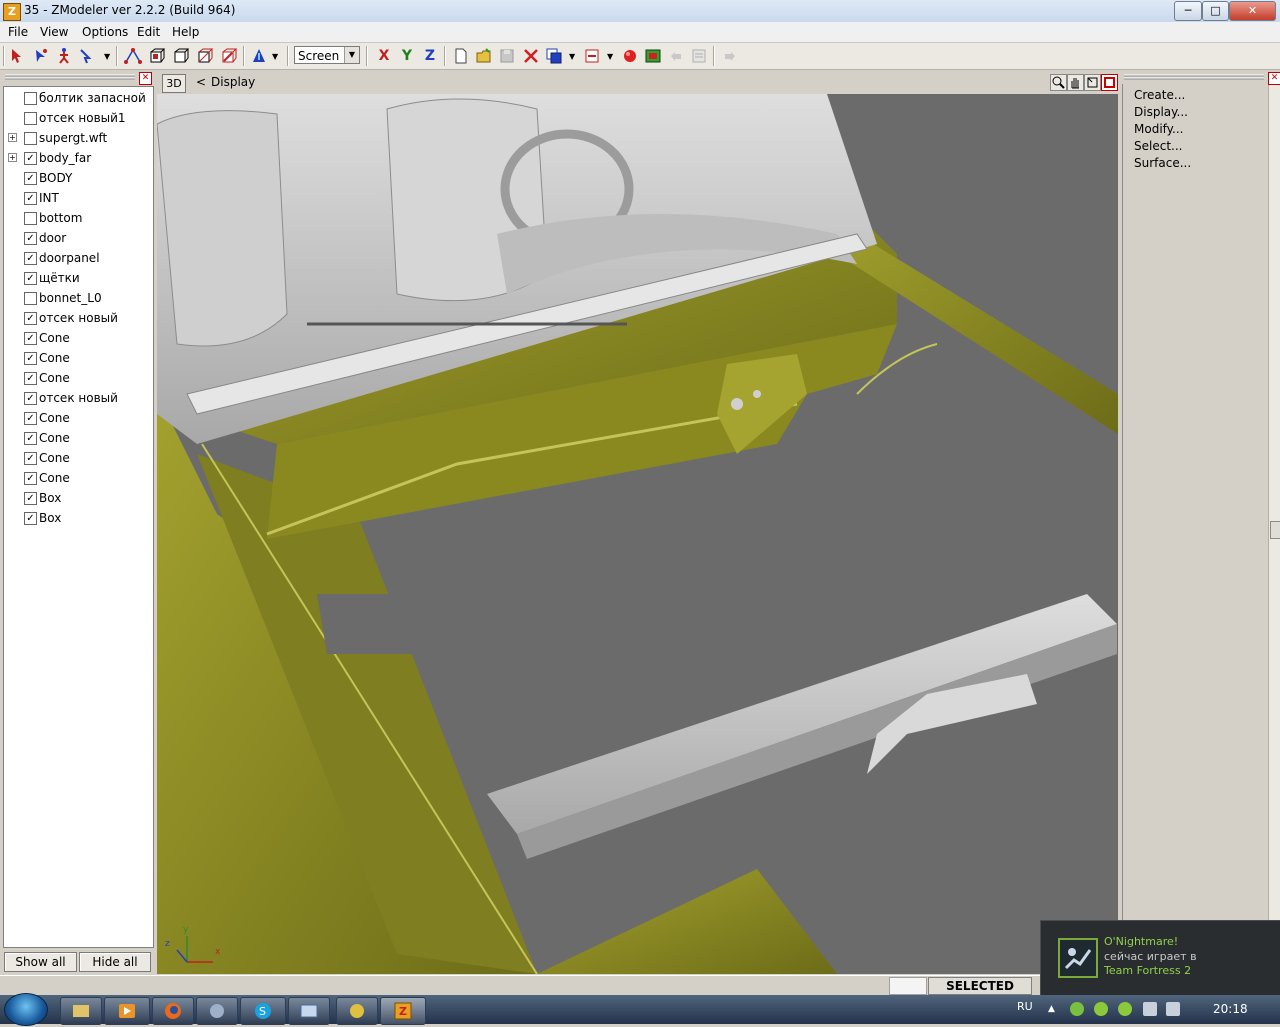  I want to click on zoom-icon, so click(1058, 82).